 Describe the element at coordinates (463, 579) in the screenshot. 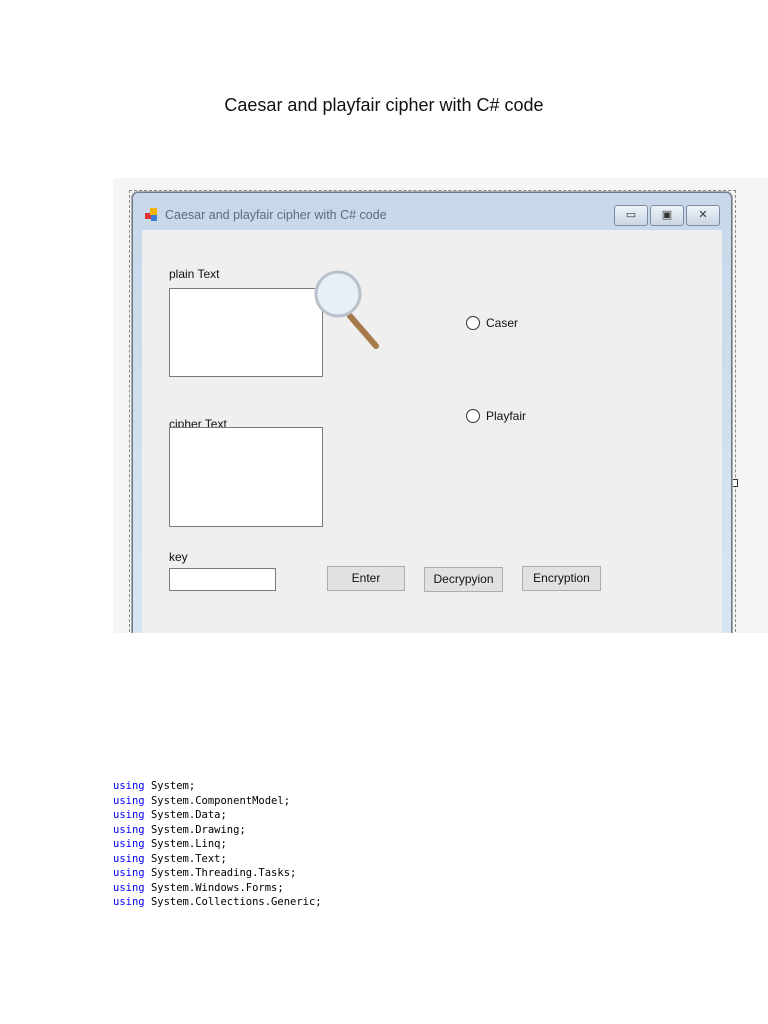

I see `decryption-button: Decrypyion` at that location.